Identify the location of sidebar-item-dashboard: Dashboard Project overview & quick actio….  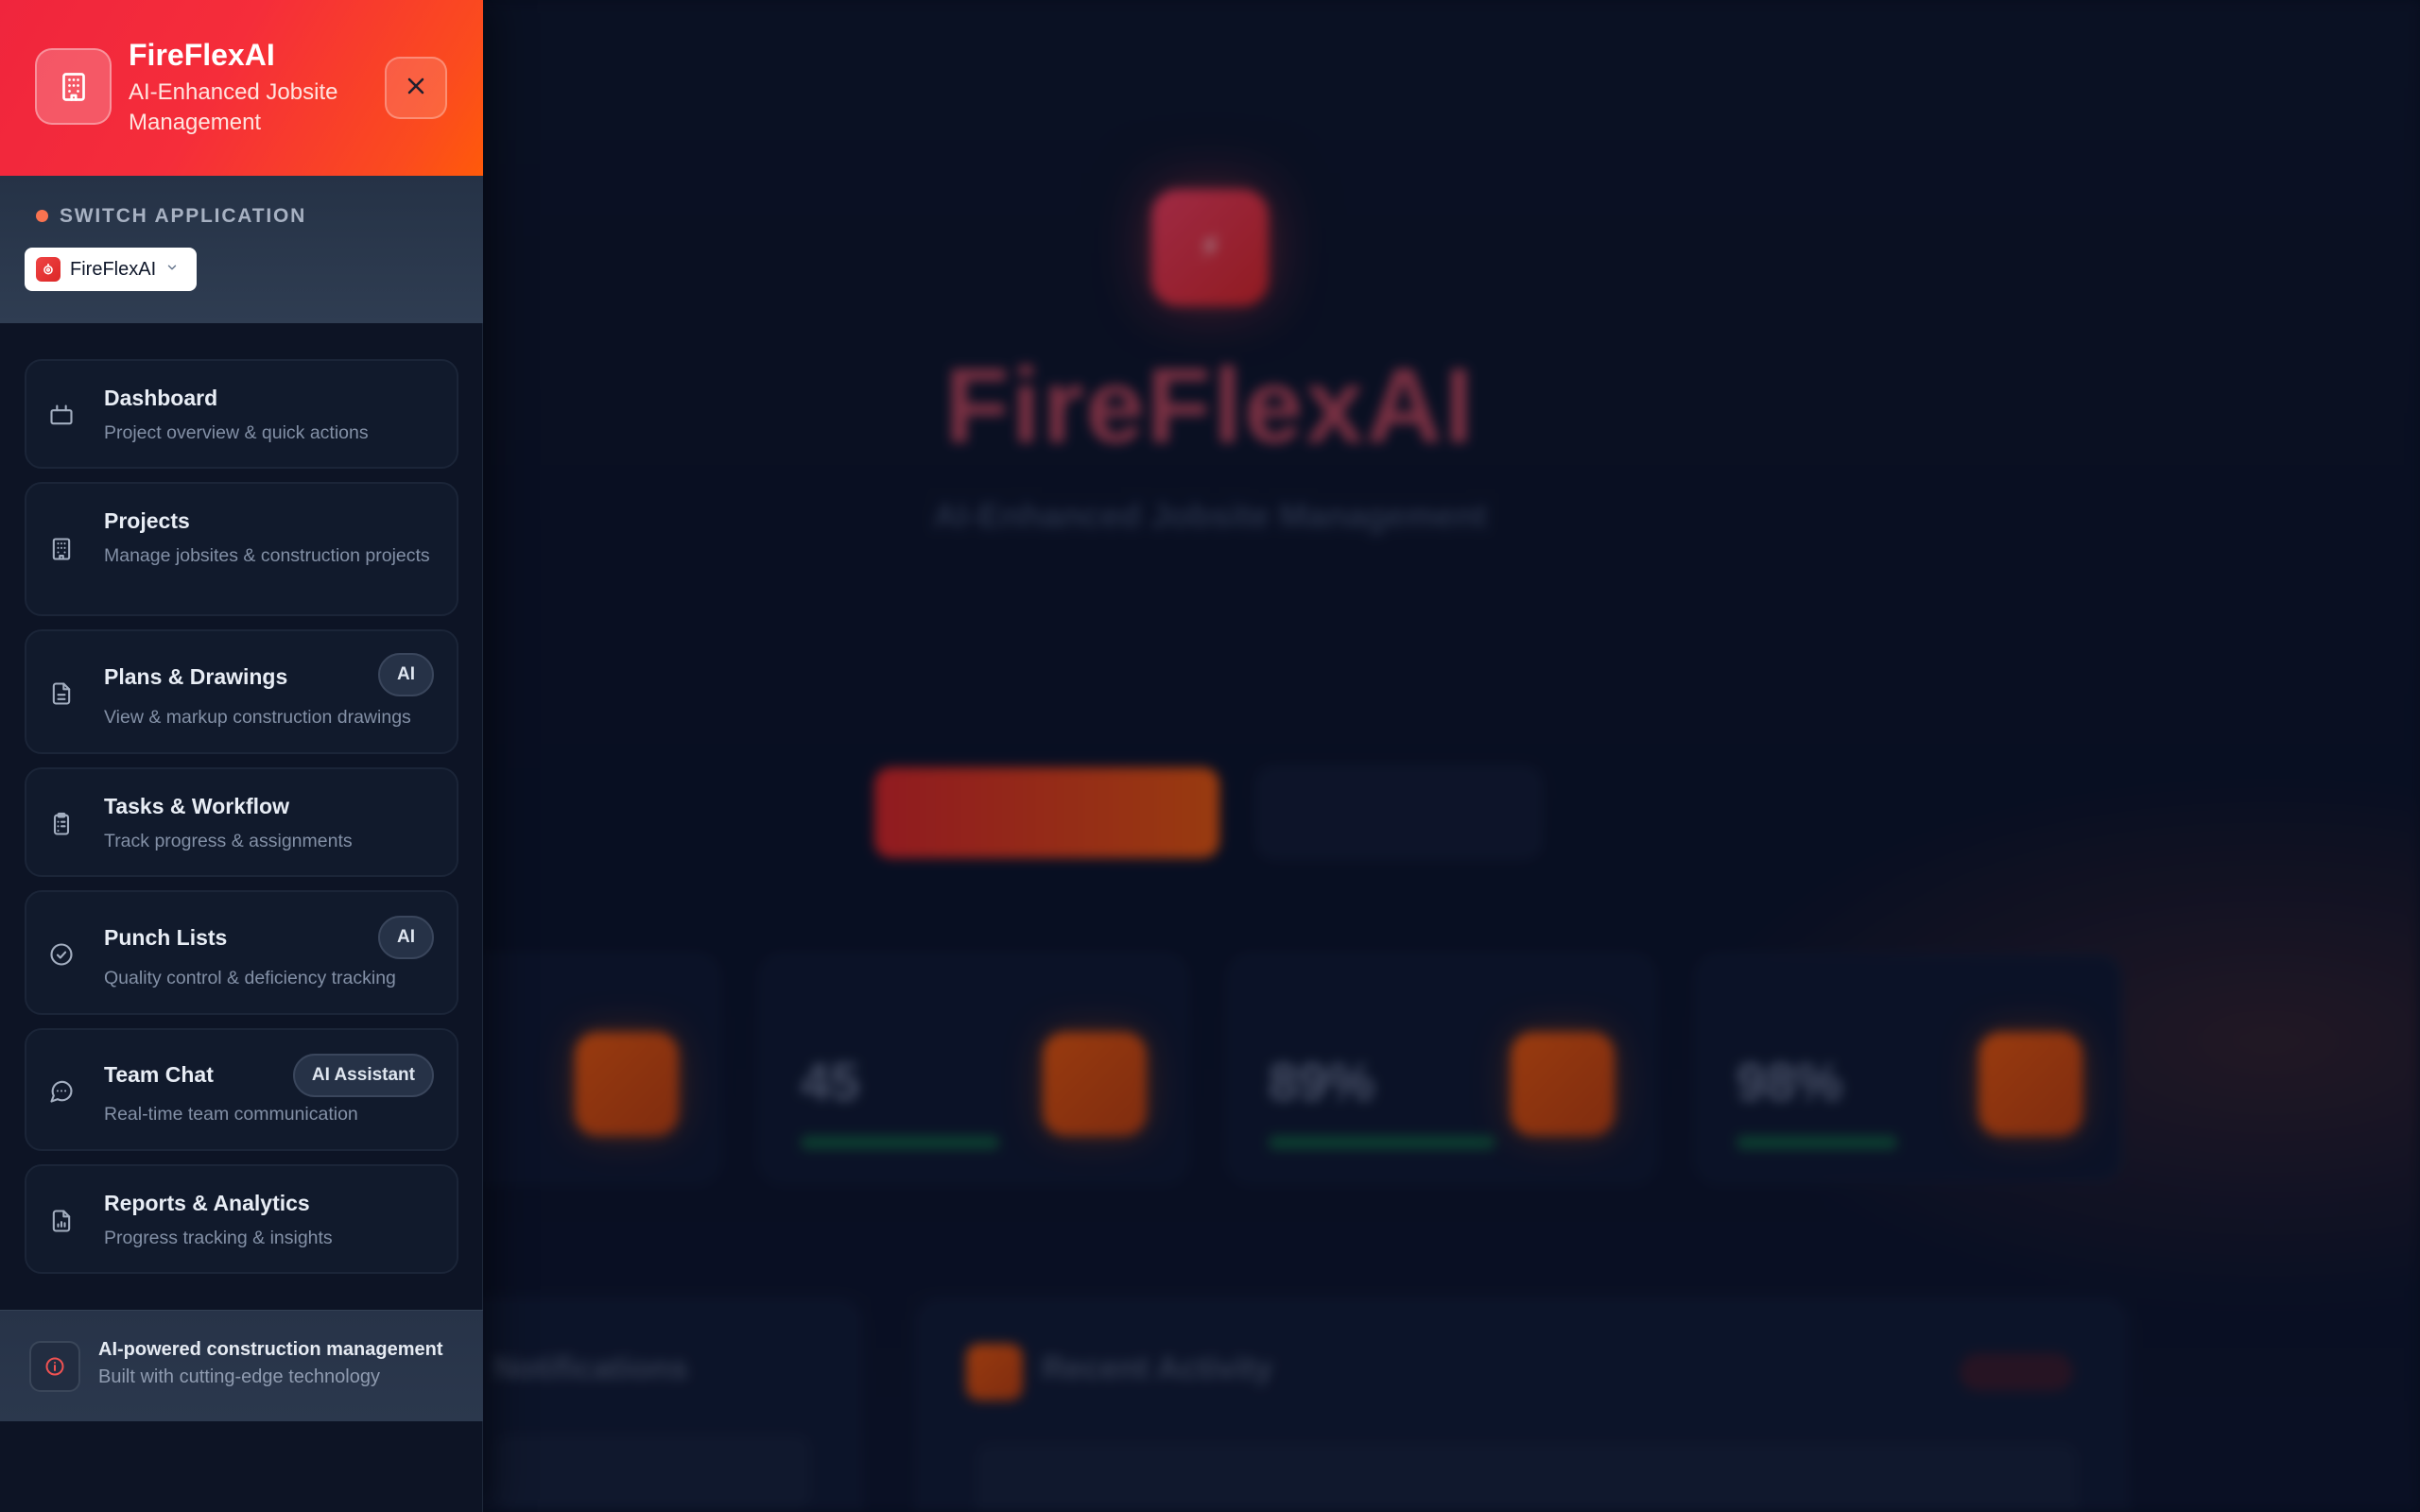
(242, 414).